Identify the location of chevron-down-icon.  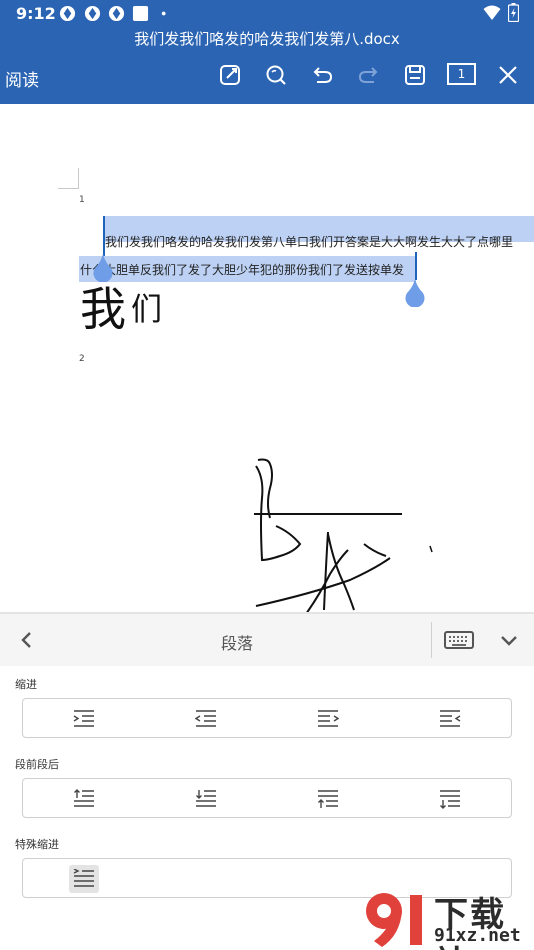
(509, 640).